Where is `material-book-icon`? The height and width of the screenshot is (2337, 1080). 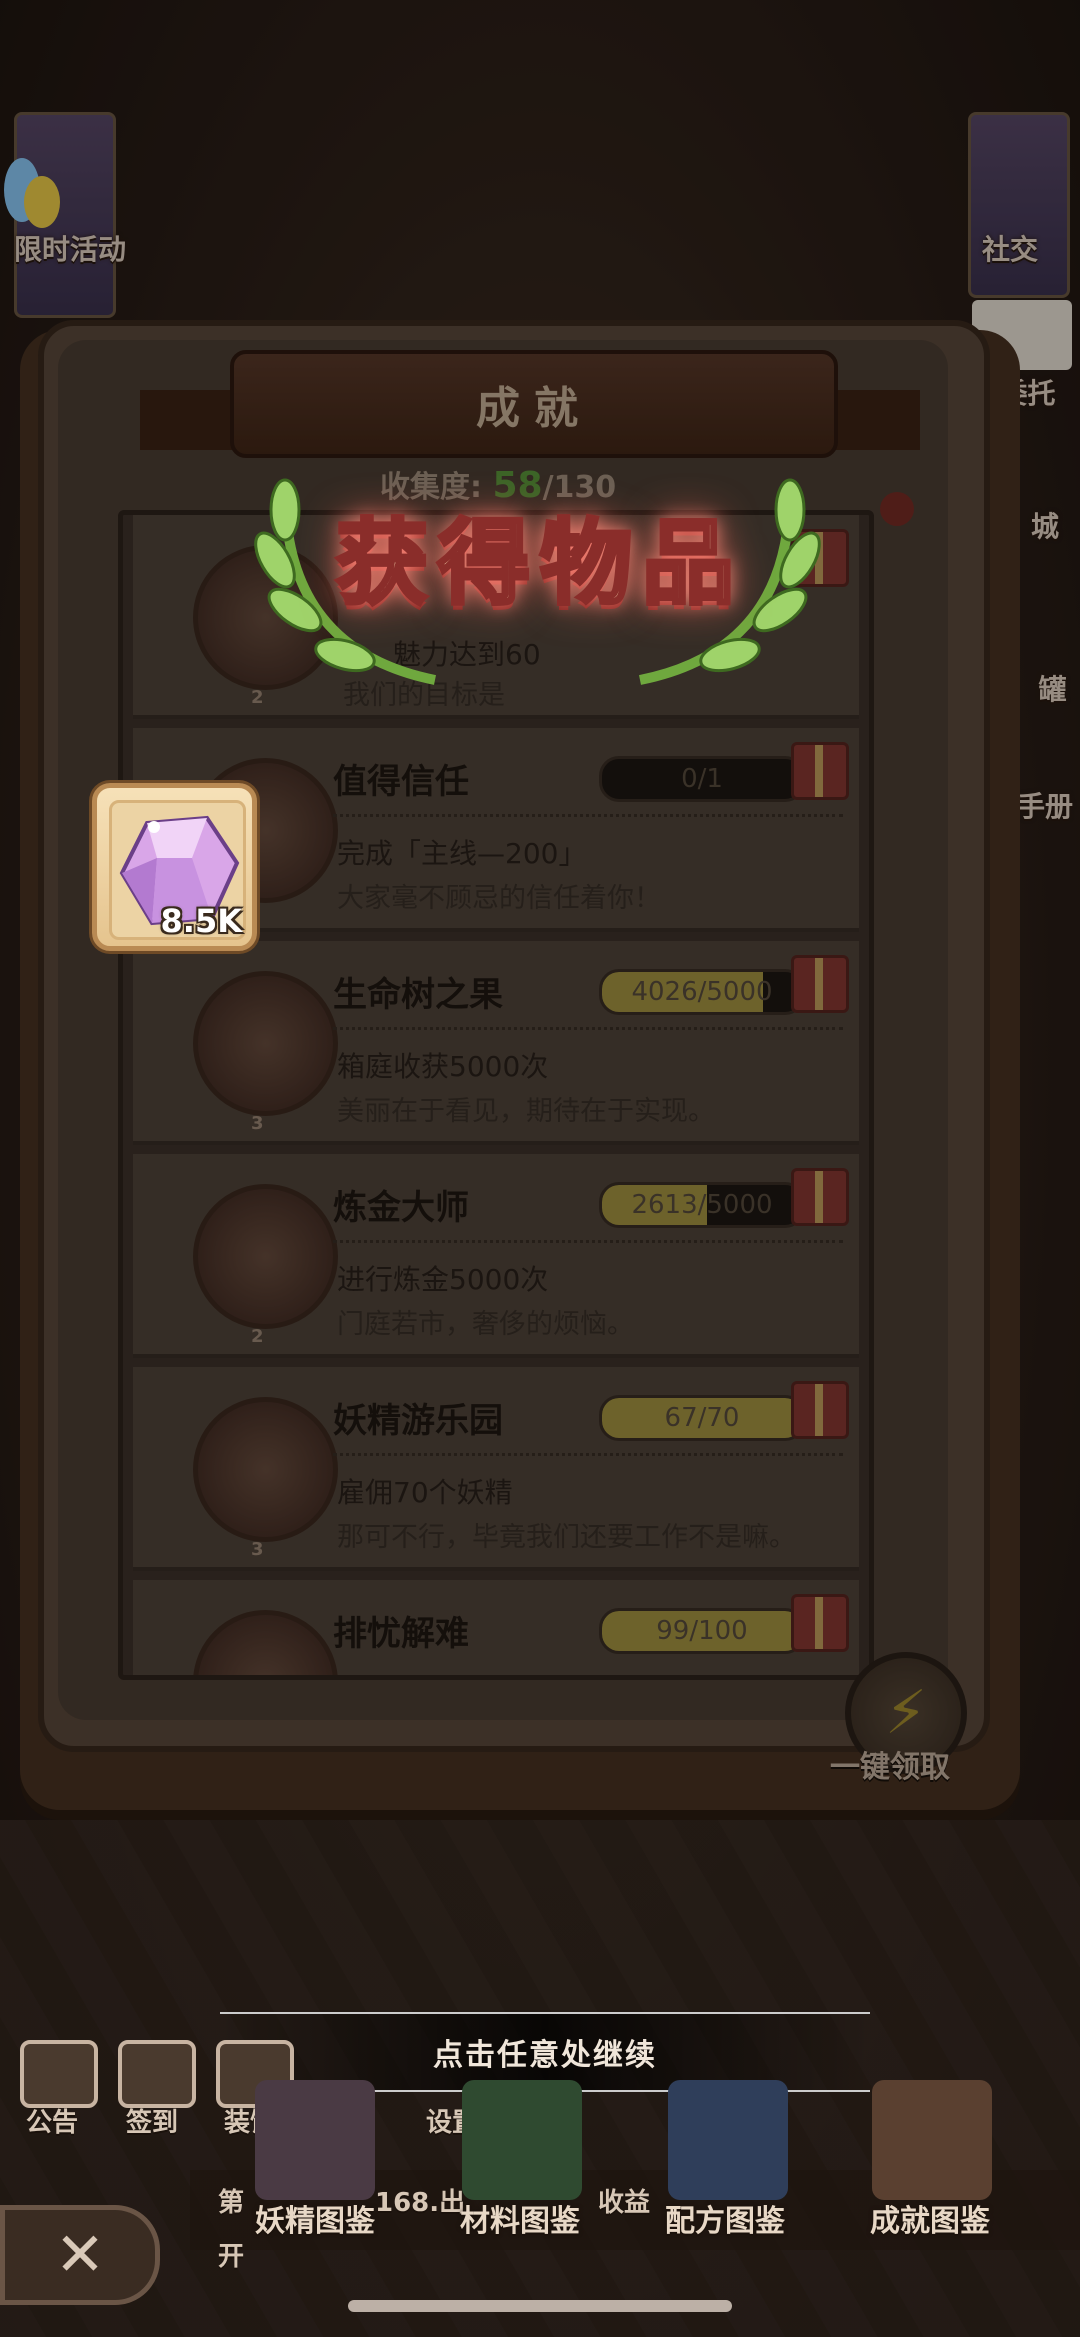
material-book-icon is located at coordinates (522, 2140).